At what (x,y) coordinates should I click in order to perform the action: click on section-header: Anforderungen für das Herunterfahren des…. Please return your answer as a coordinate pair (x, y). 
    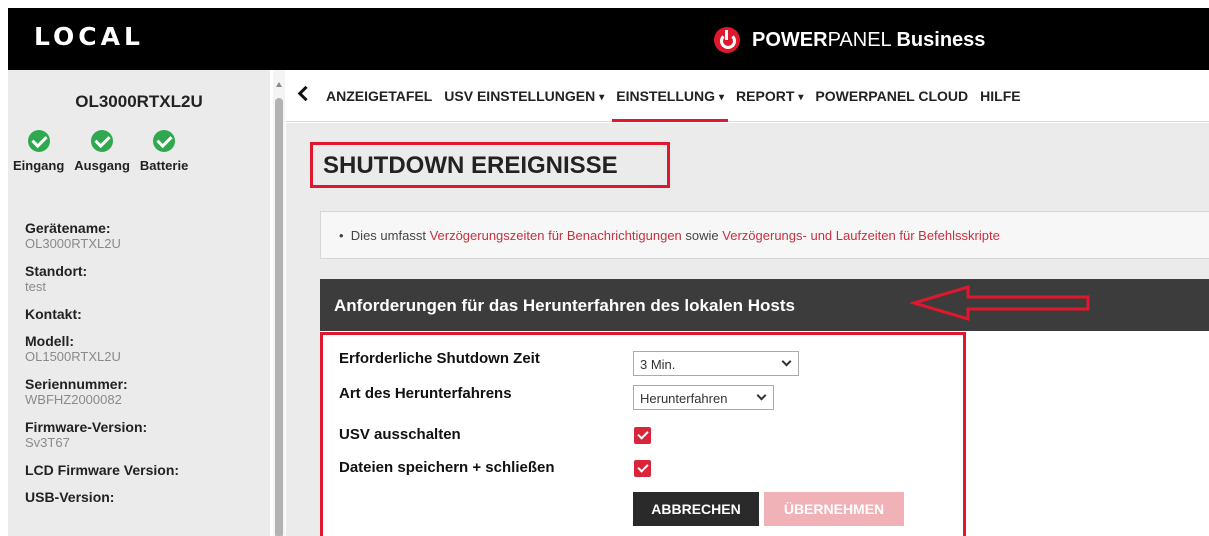
    Looking at the image, I should click on (764, 305).